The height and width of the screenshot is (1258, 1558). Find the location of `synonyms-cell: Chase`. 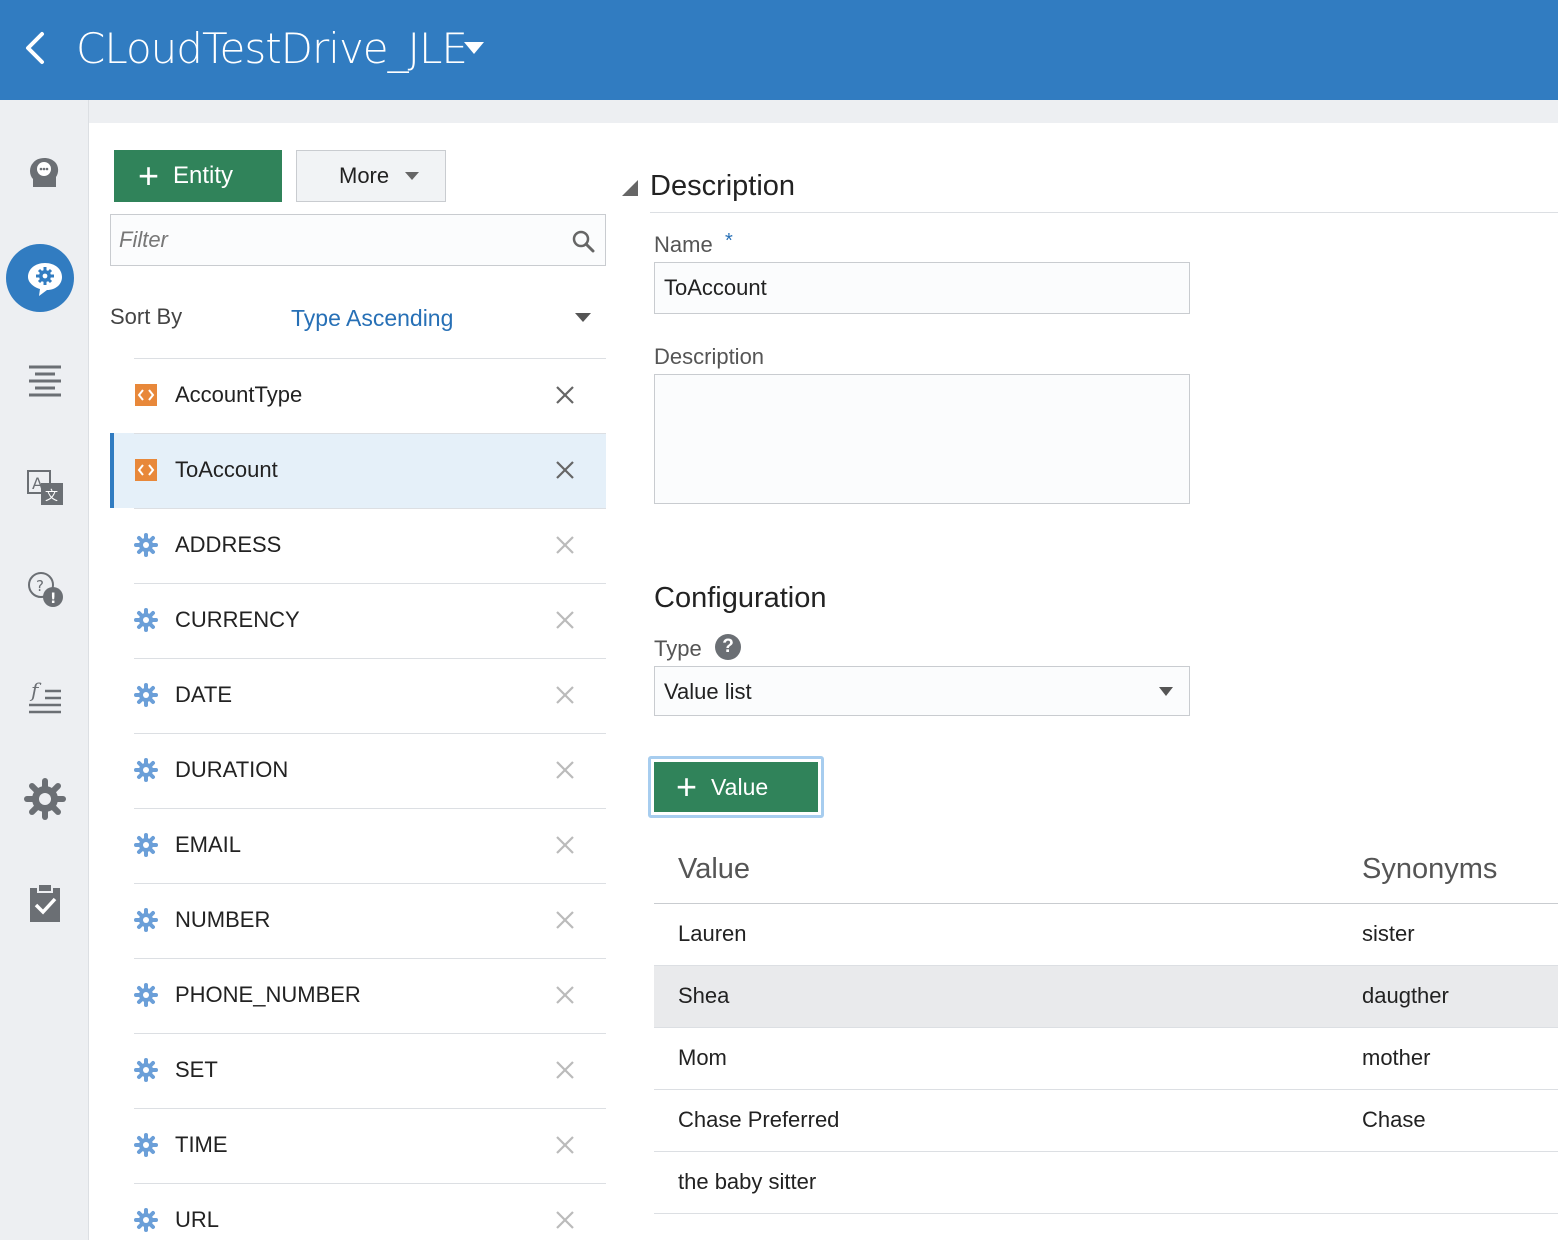

synonyms-cell: Chase is located at coordinates (1394, 1119).